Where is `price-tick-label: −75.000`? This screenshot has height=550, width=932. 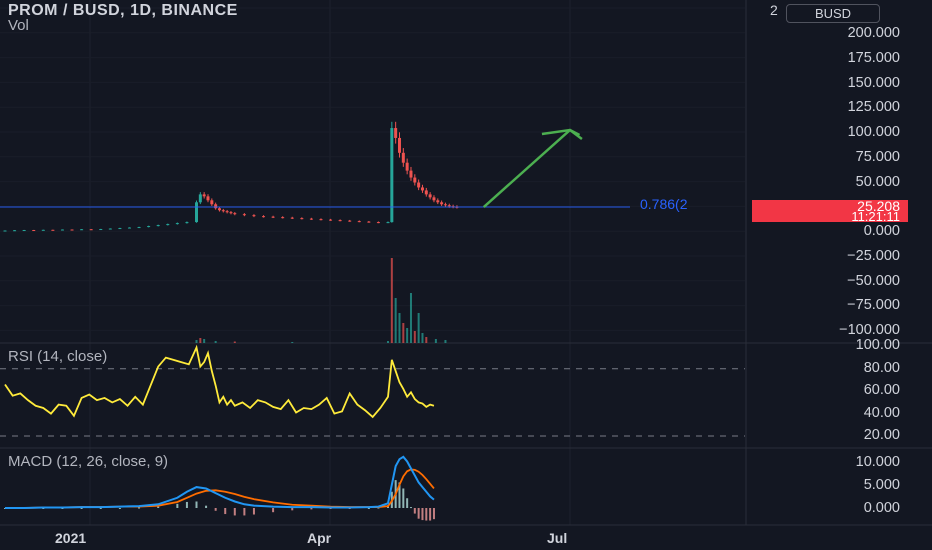 price-tick-label: −75.000 is located at coordinates (873, 305).